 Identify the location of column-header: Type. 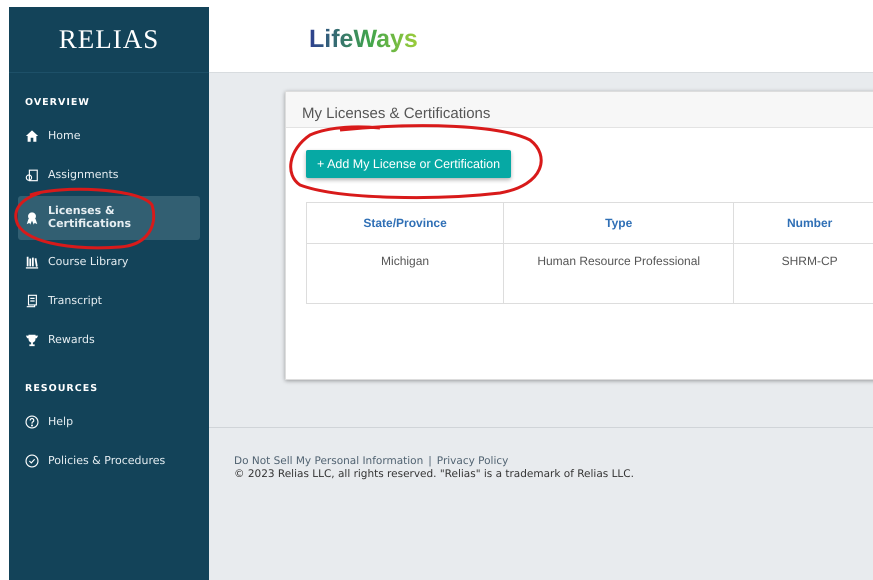
(619, 223).